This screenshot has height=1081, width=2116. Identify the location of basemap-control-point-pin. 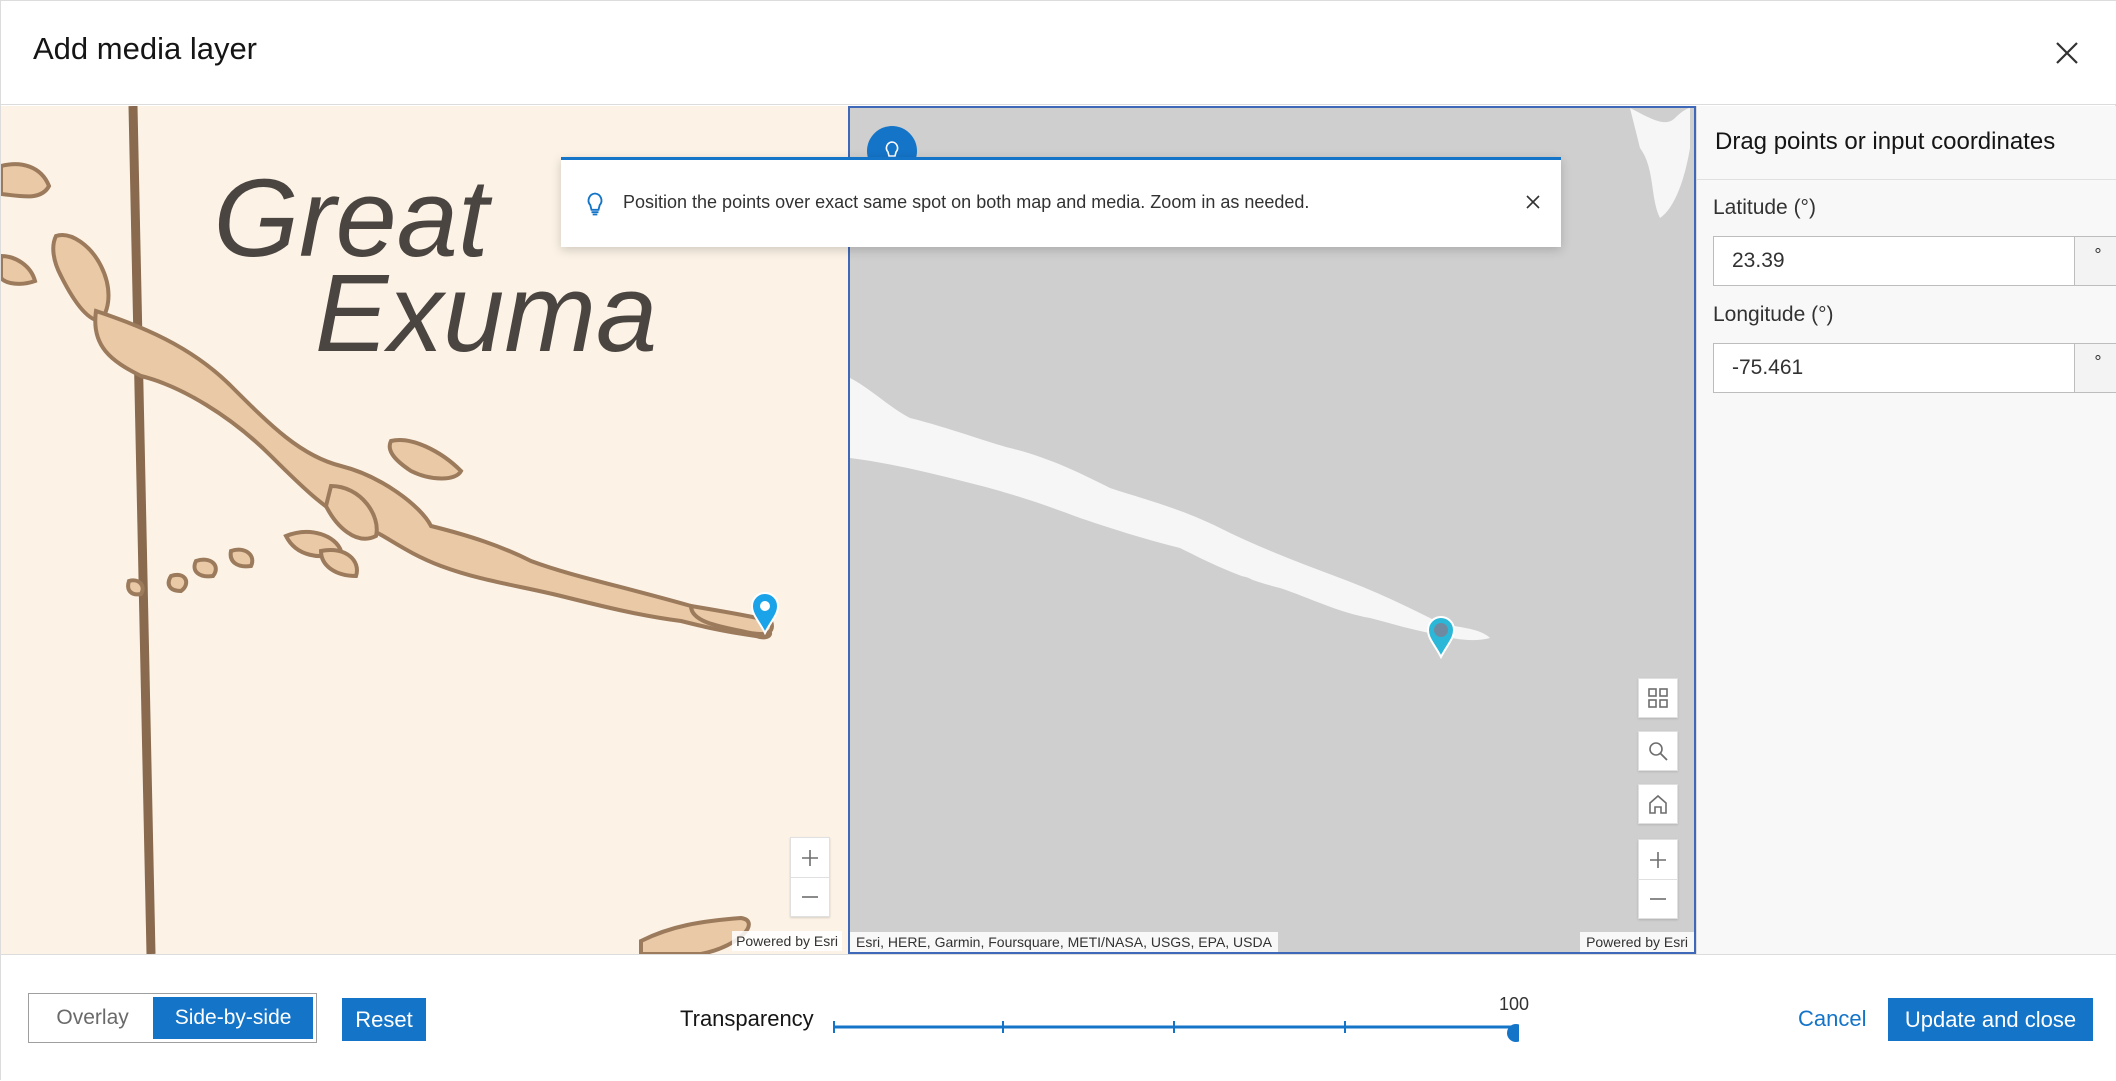
(1441, 637).